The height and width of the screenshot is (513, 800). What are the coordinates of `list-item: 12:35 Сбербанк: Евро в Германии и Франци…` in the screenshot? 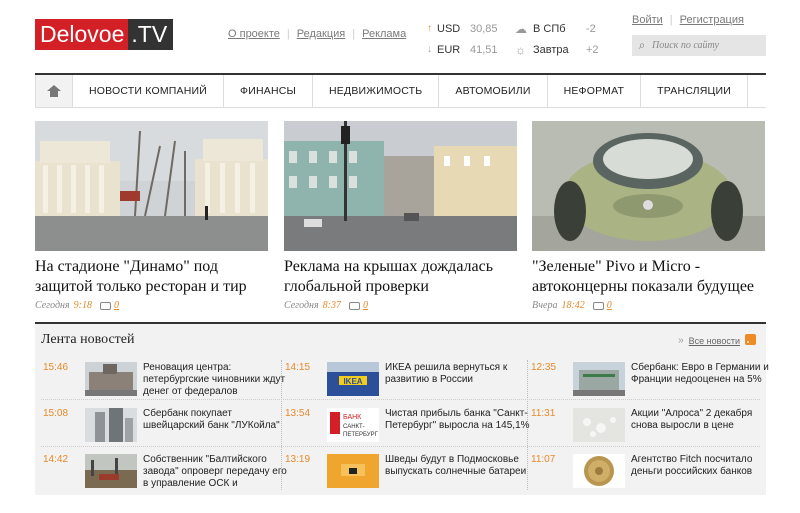 It's located at (656, 382).